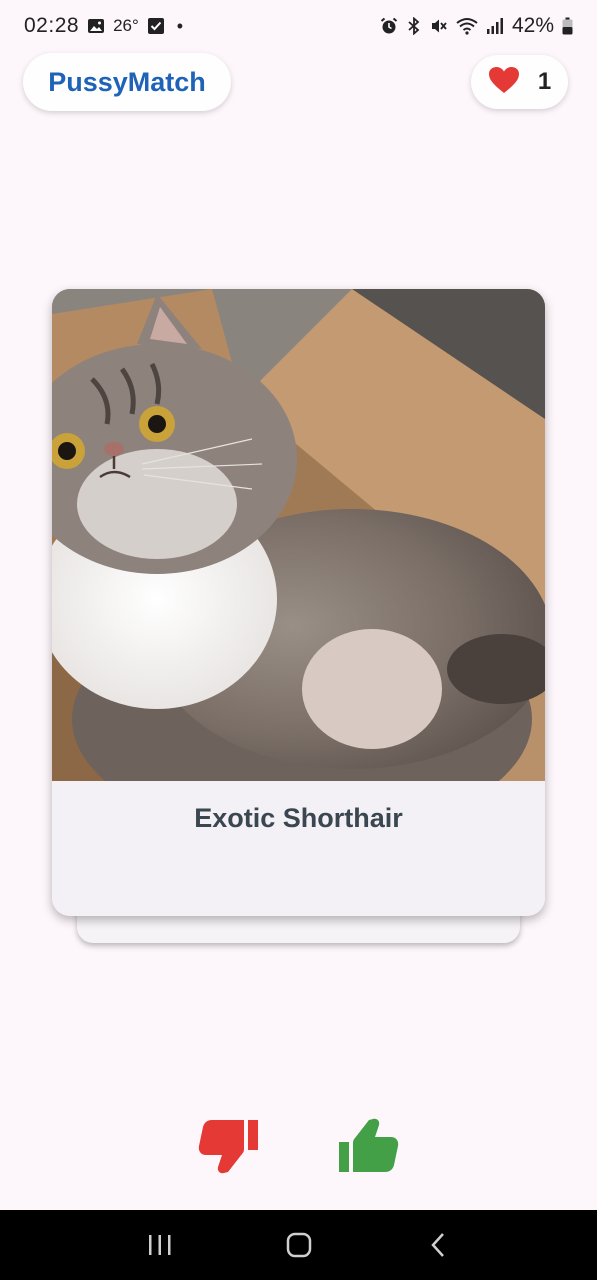  I want to click on breed-name: Exotic Shorthair, so click(298, 818).